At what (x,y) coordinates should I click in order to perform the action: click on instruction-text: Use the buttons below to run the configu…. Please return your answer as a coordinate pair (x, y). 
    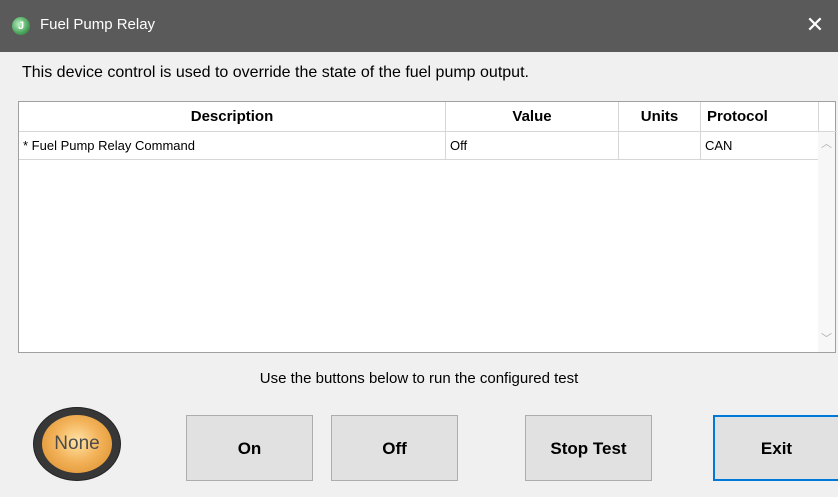
    Looking at the image, I should click on (419, 378).